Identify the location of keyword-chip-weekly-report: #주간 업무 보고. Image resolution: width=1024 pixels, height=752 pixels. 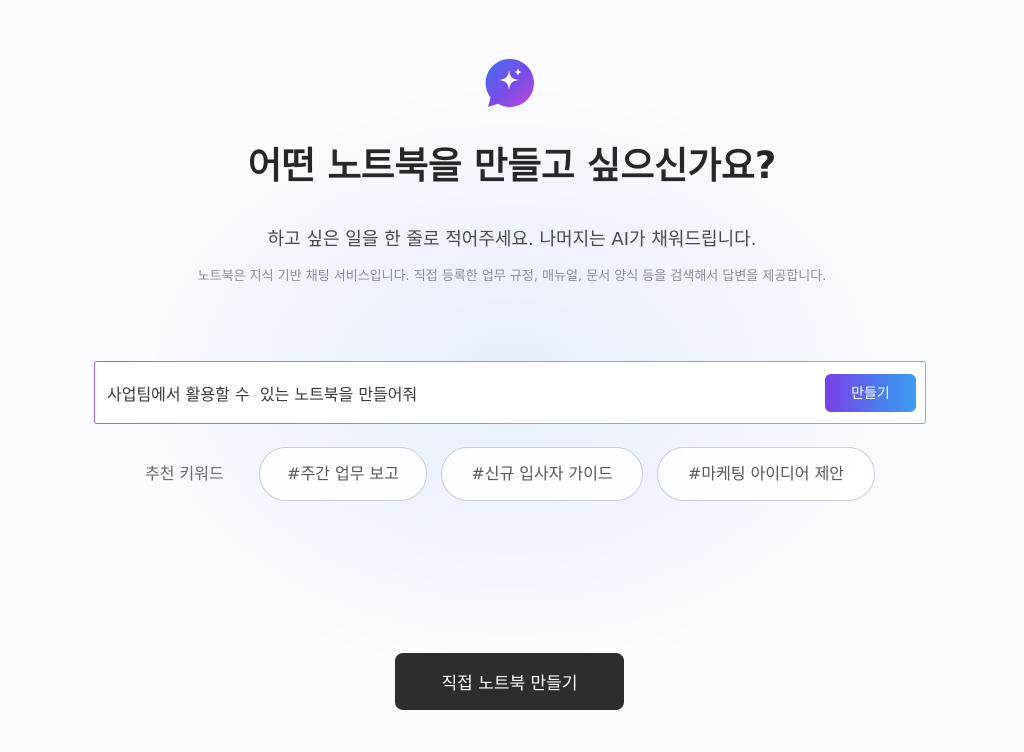
(343, 474).